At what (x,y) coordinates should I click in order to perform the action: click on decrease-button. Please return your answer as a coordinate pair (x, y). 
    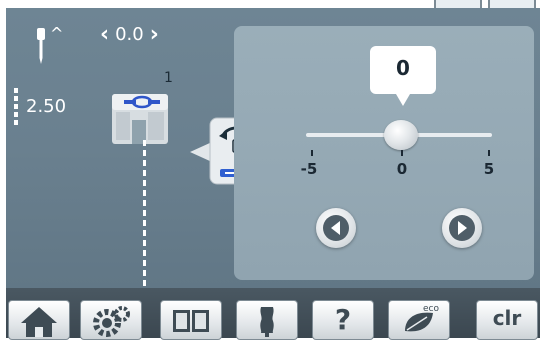
    Looking at the image, I should click on (336, 228).